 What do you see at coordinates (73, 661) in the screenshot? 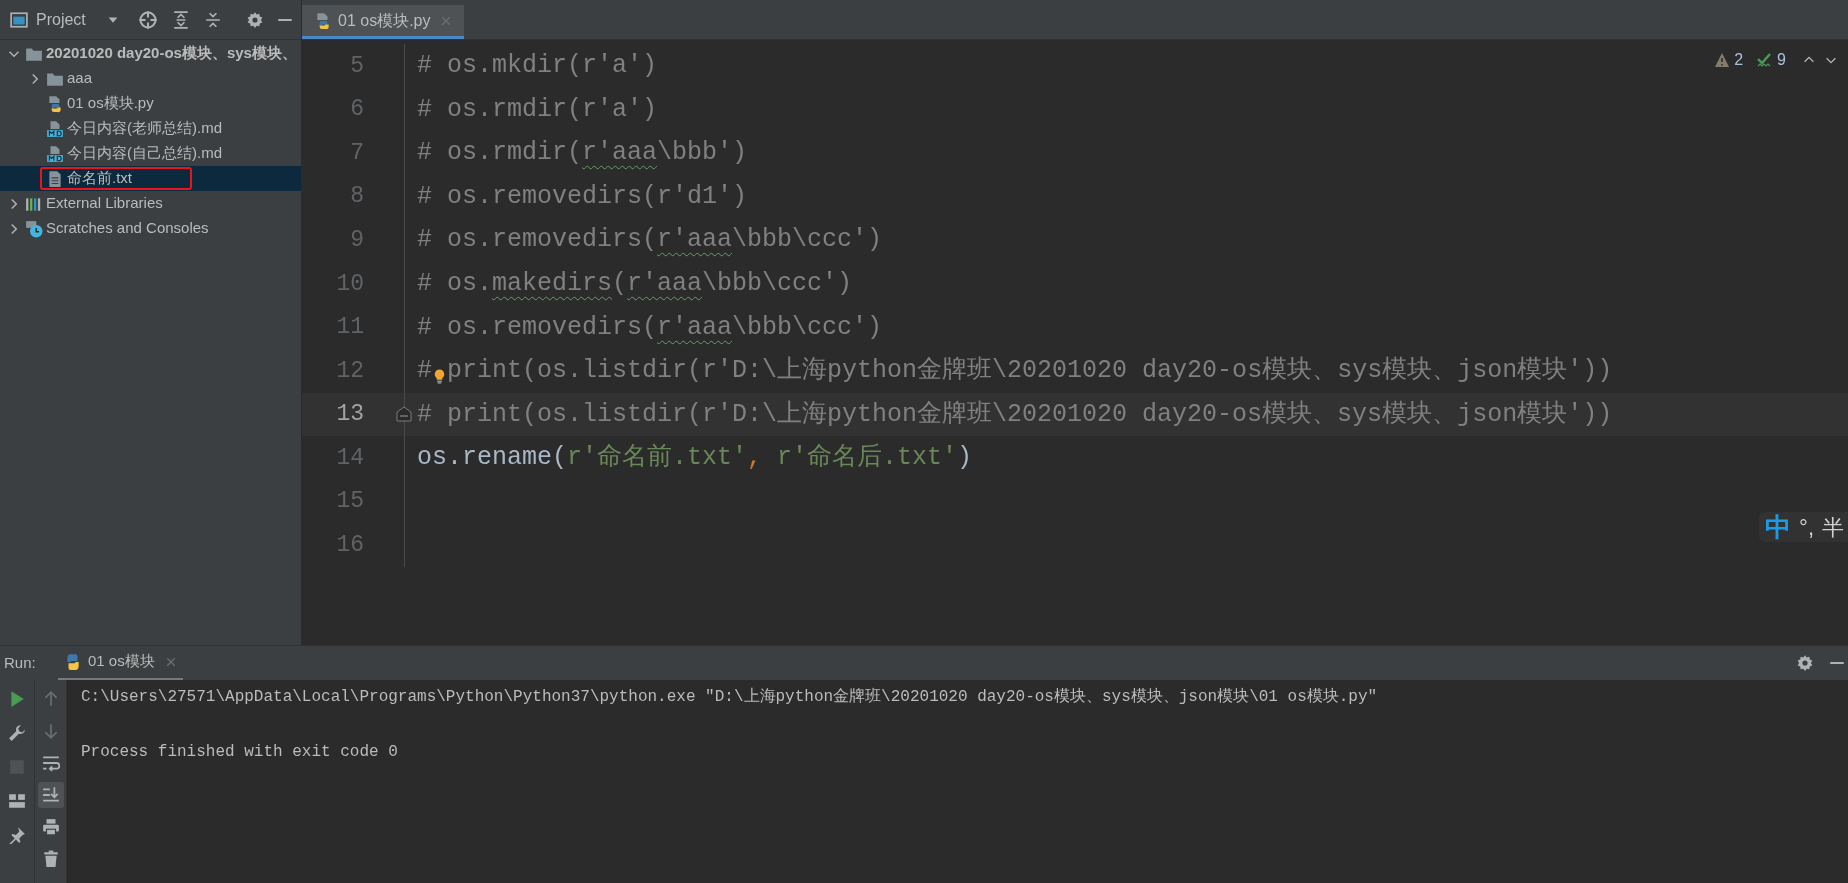
I see `python-icon` at bounding box center [73, 661].